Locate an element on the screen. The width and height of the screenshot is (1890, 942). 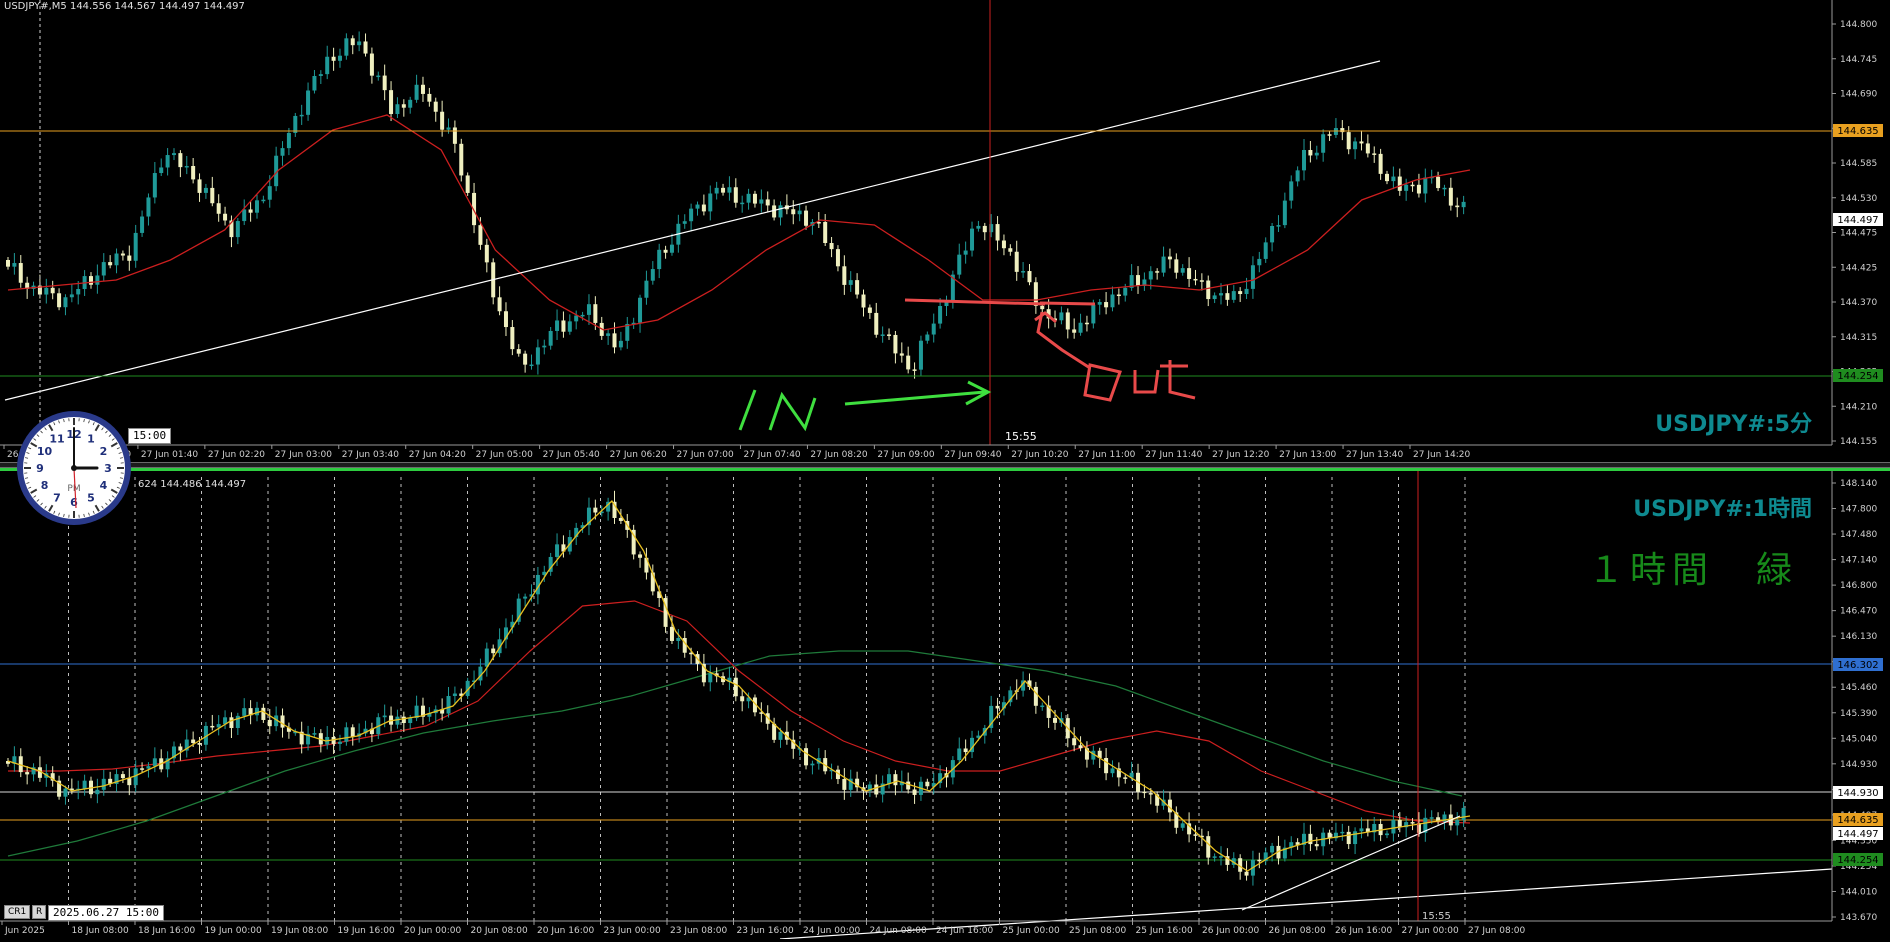
time-tick-label: 27 Jun 11:00 is located at coordinates (1106, 455).